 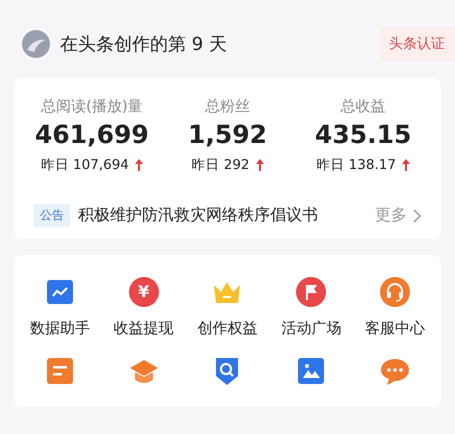 What do you see at coordinates (395, 371) in the screenshot?
I see `chat-bubble-icon` at bounding box center [395, 371].